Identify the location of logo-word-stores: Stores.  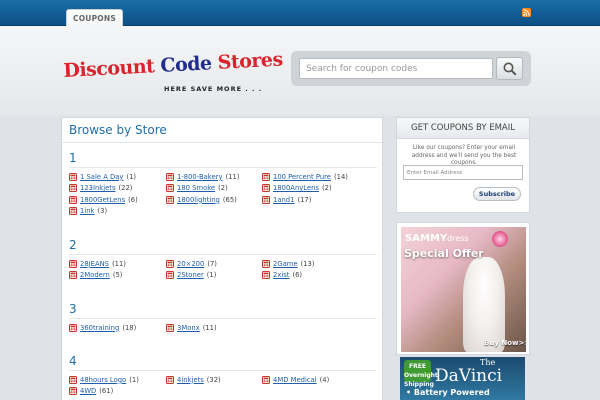
(250, 61).